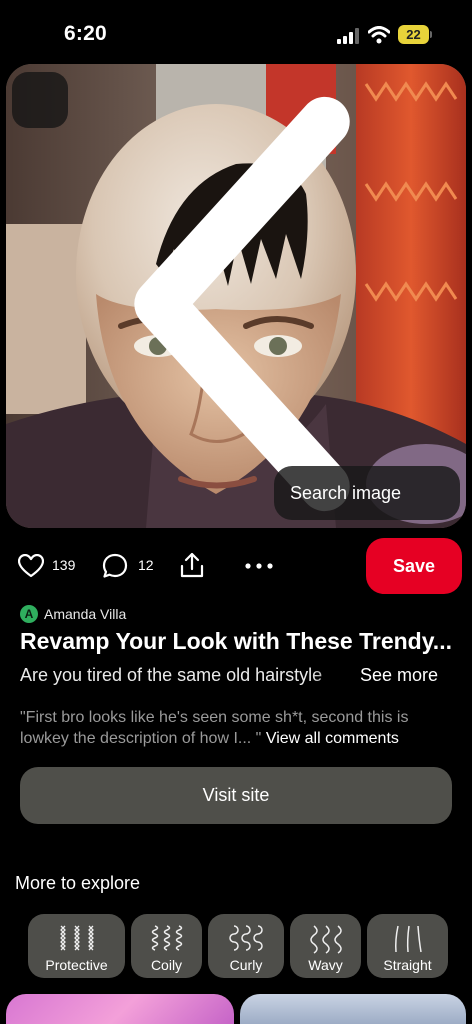  I want to click on action-row: 139 12 Save, so click(236, 566).